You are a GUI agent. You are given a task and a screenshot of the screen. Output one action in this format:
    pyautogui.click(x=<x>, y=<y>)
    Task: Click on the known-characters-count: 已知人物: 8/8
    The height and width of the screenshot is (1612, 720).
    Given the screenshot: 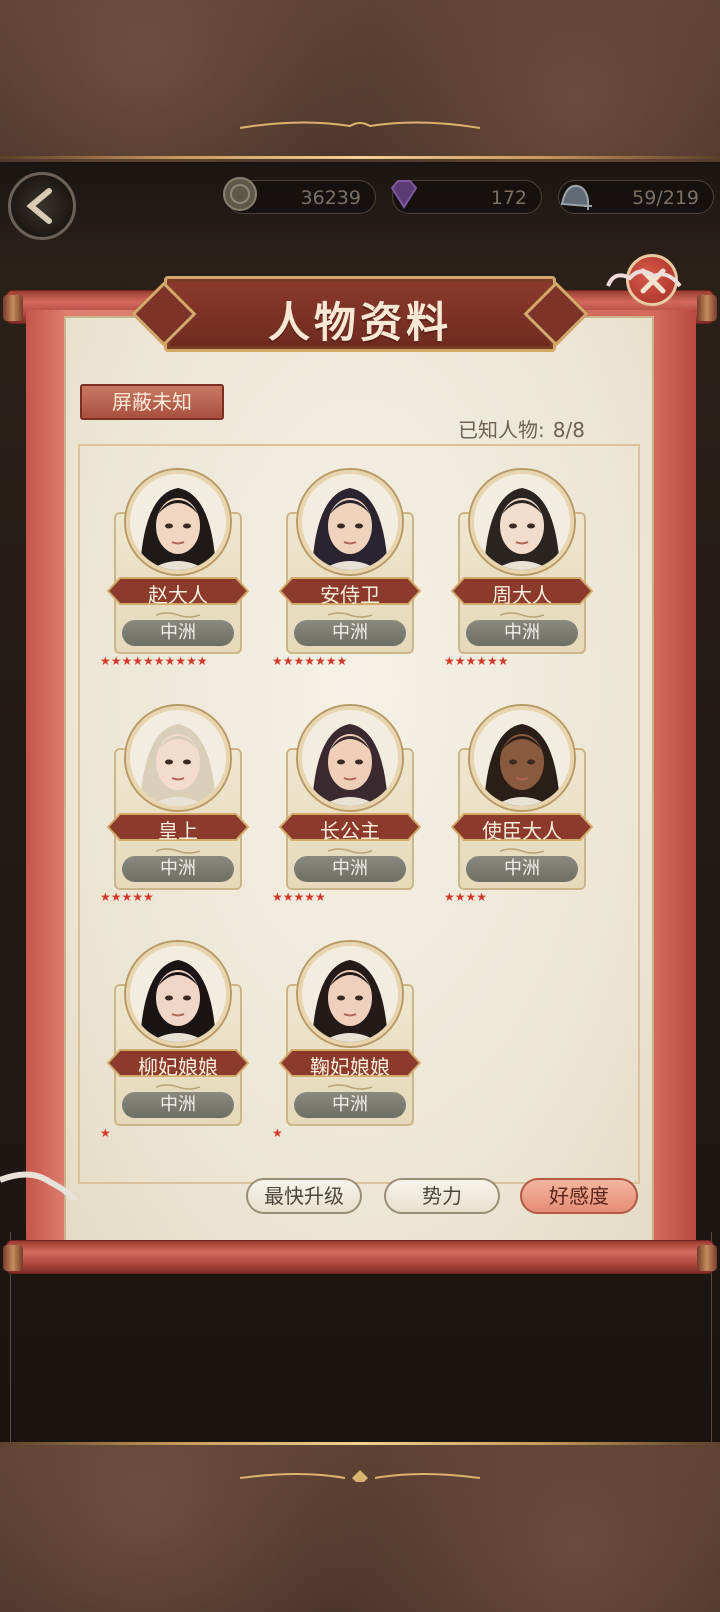 What is the action you would take?
    pyautogui.click(x=521, y=428)
    